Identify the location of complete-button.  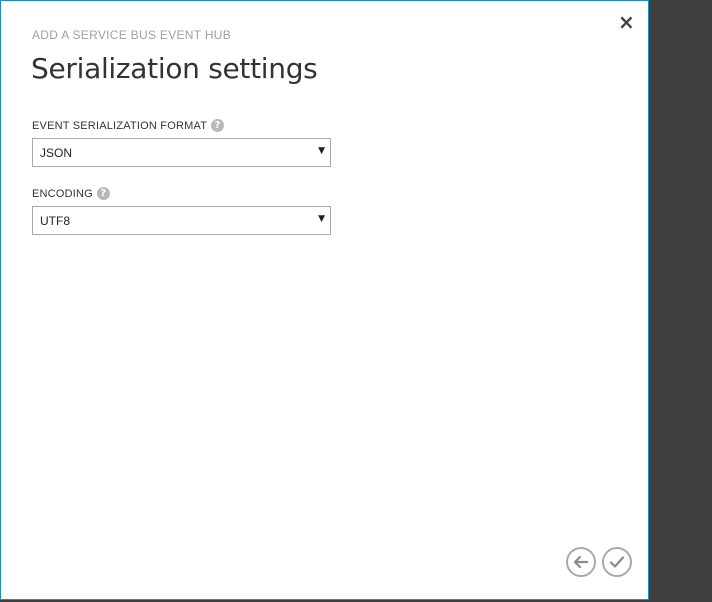
(617, 562).